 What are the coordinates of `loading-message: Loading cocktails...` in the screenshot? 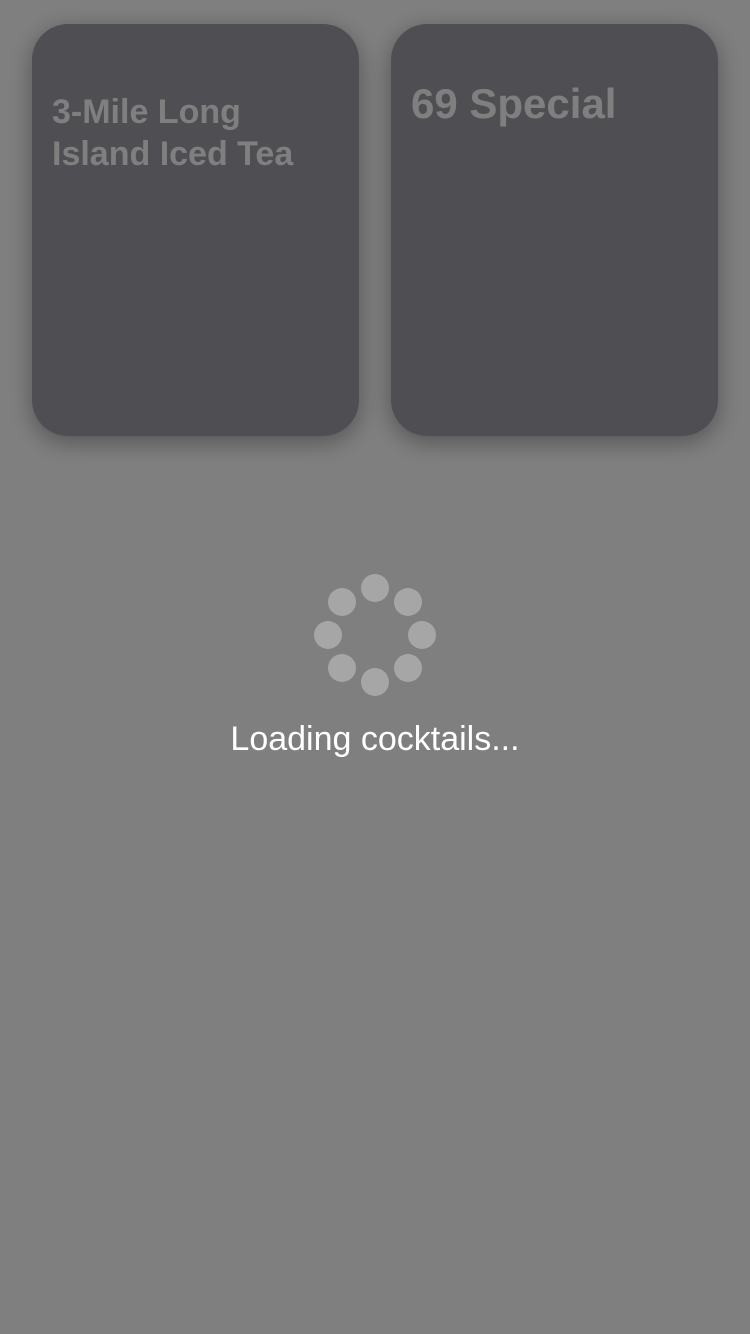 It's located at (375, 739).